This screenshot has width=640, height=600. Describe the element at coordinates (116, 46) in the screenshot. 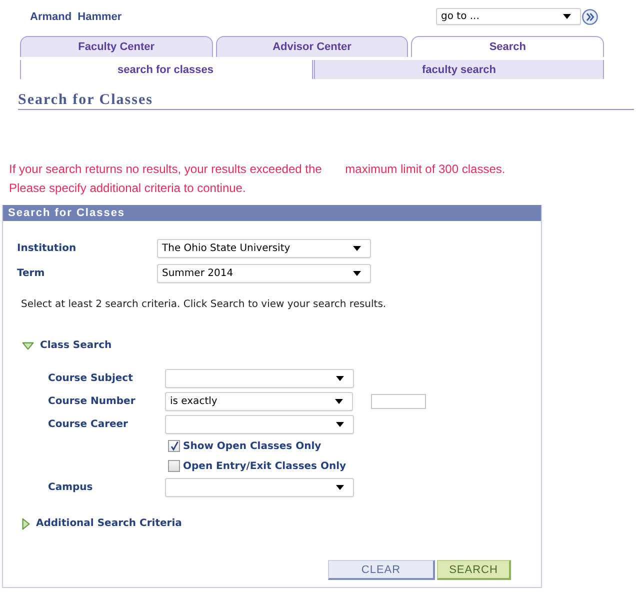

I see `tab: Faculty Center` at that location.